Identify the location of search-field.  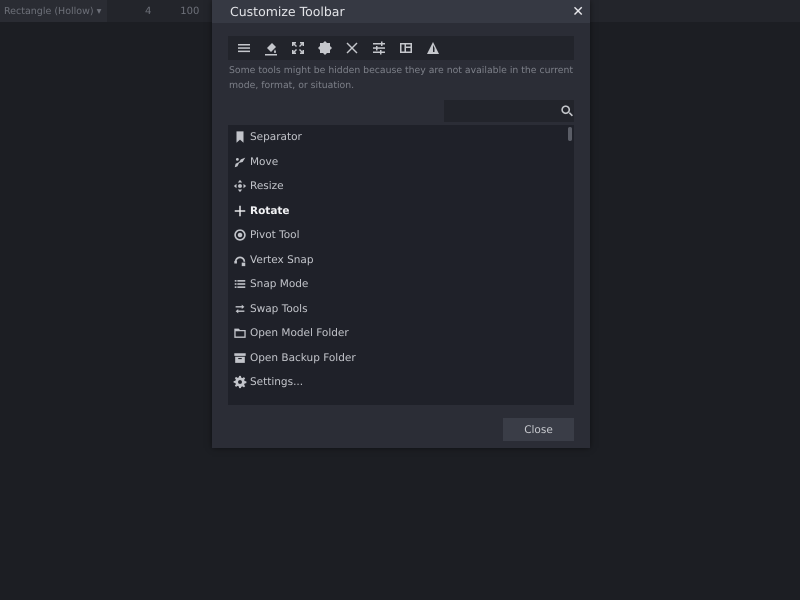
(509, 111).